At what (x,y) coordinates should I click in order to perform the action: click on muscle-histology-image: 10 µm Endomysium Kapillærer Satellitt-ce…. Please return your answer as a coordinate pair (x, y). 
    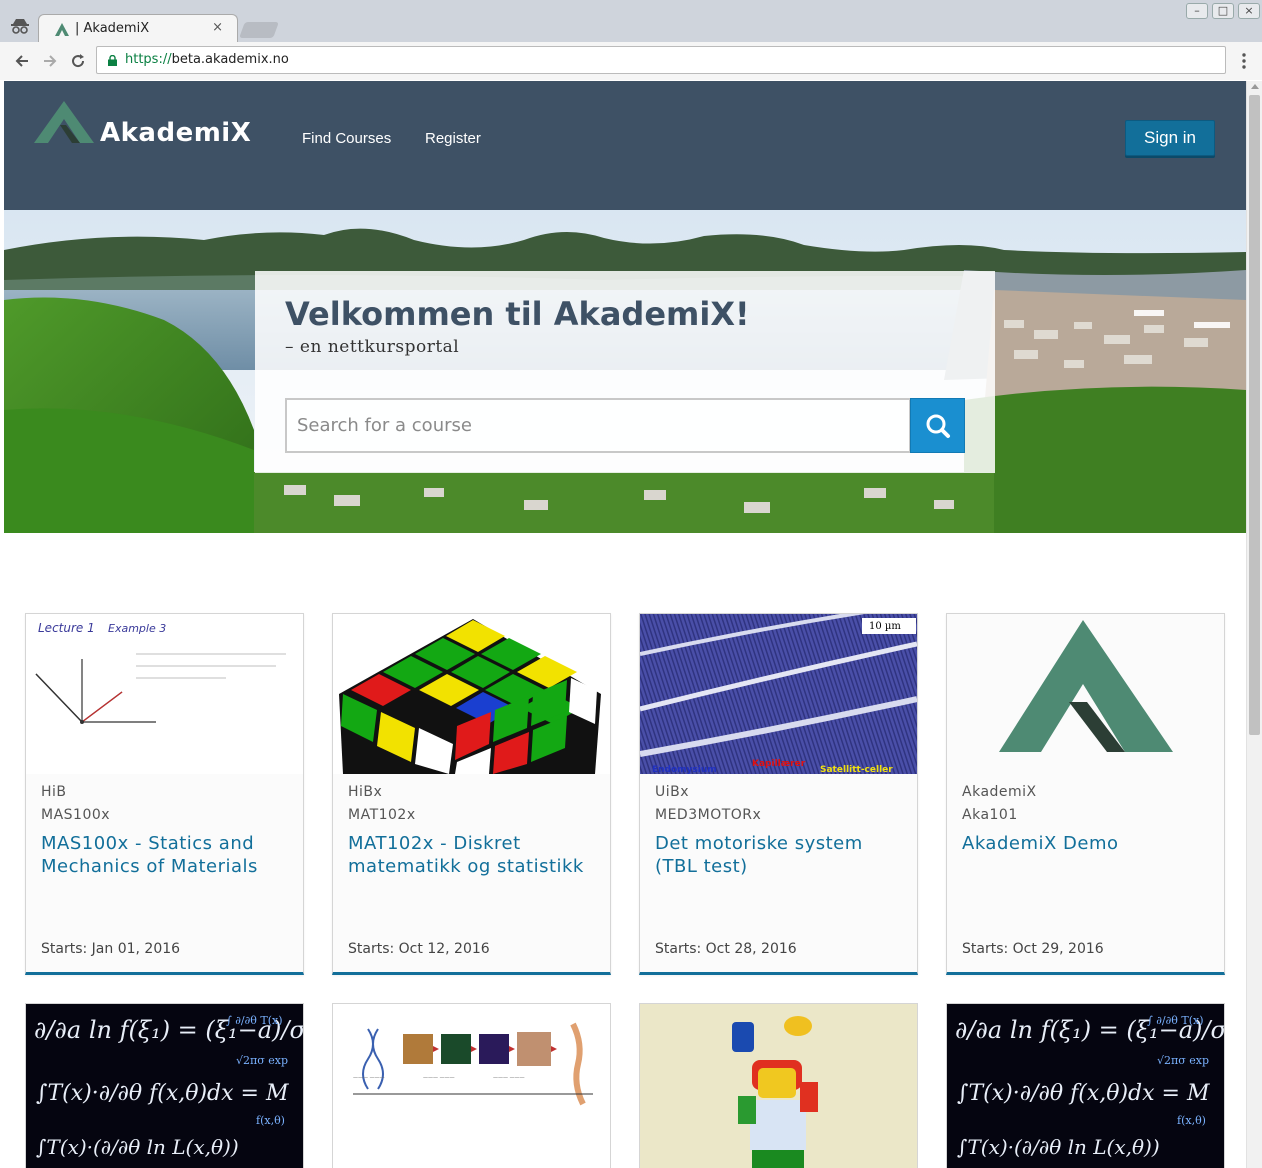
    Looking at the image, I should click on (778, 694).